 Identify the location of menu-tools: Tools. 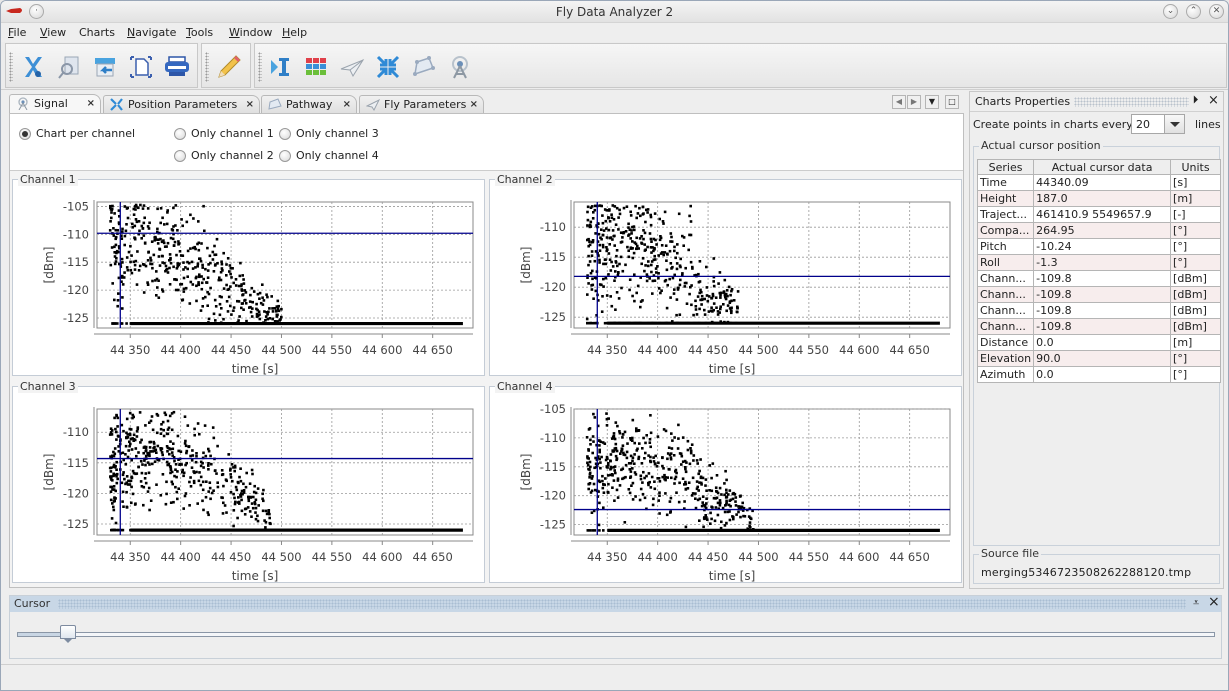
(199, 32).